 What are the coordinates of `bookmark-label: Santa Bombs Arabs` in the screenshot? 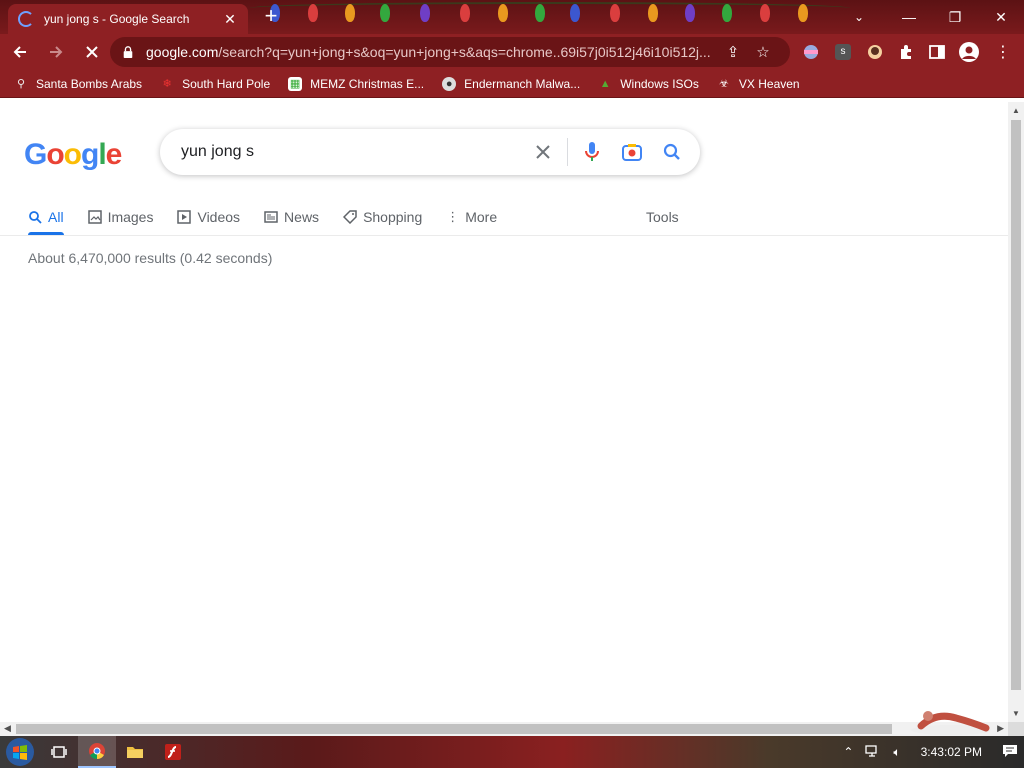 It's located at (89, 83).